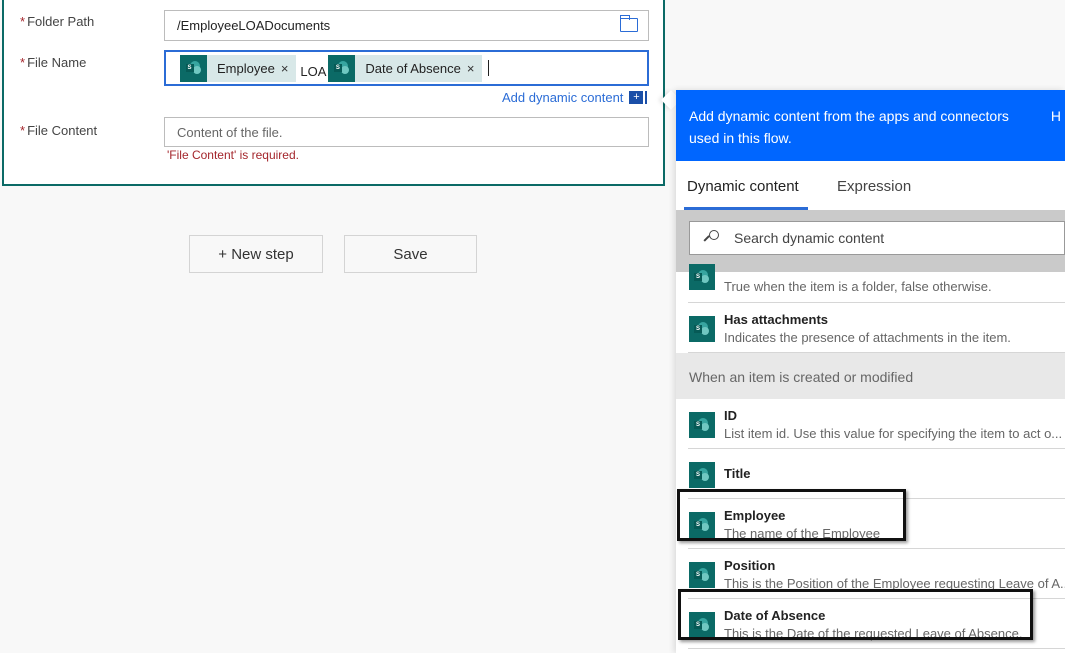 Image resolution: width=1065 pixels, height=653 pixels. What do you see at coordinates (877, 238) in the screenshot?
I see `search-input: Search dynamic content` at bounding box center [877, 238].